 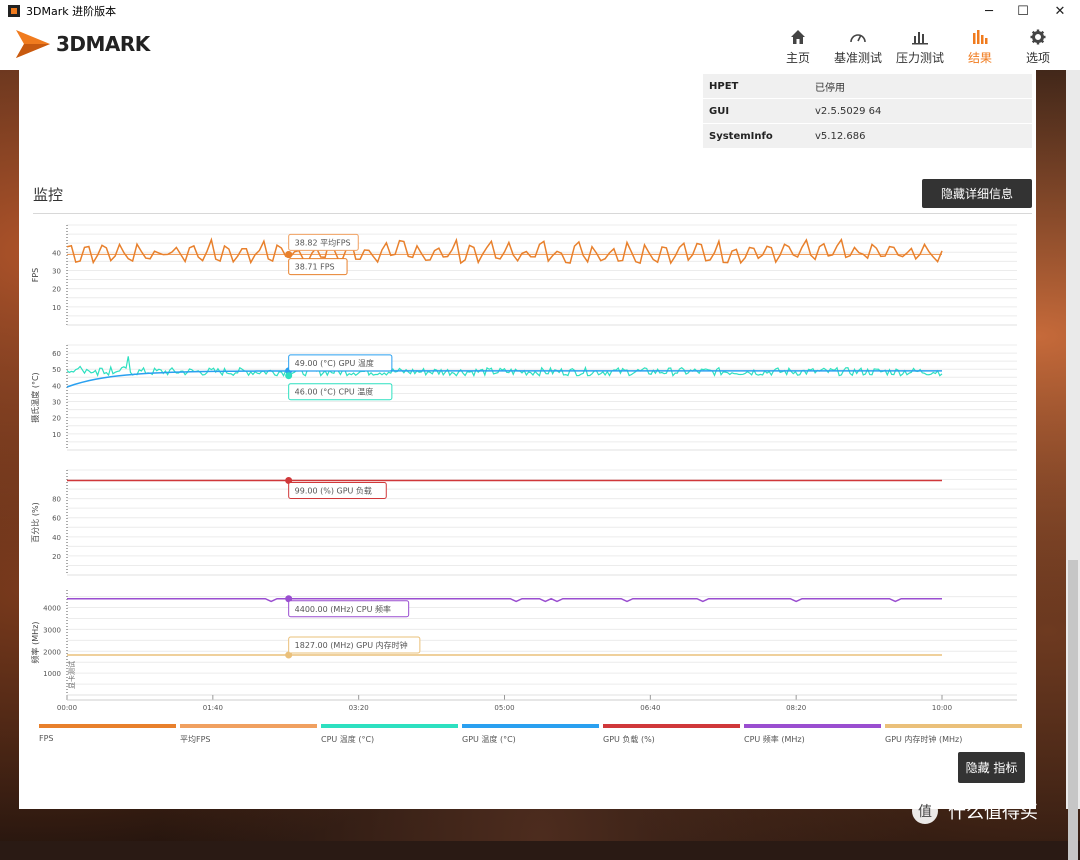 What do you see at coordinates (1073, 465) in the screenshot?
I see `scrollbar` at bounding box center [1073, 465].